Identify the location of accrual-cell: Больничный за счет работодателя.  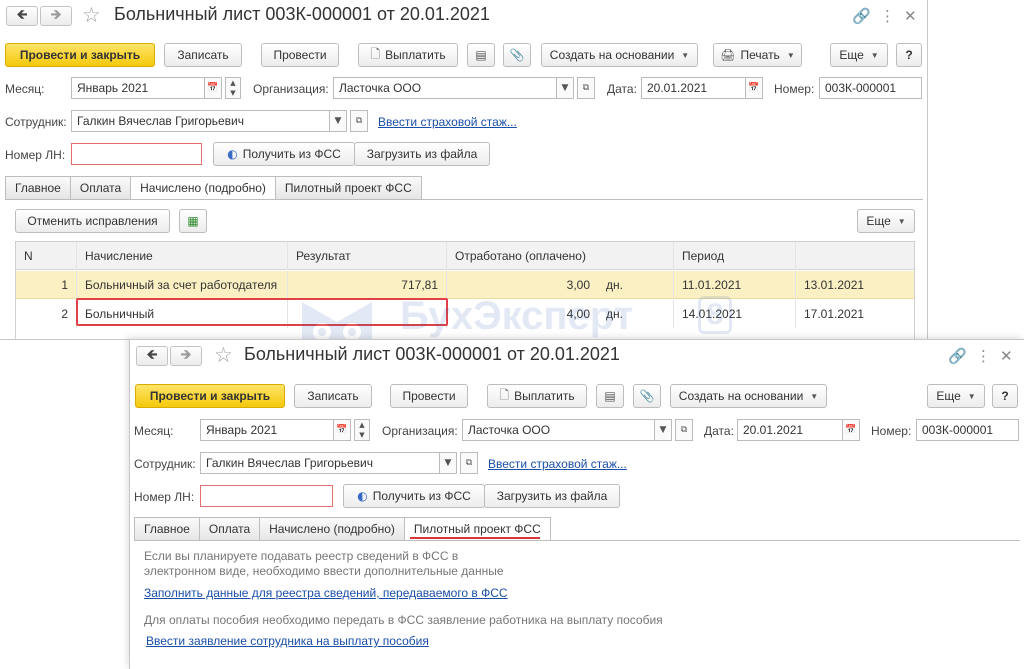
(182, 285).